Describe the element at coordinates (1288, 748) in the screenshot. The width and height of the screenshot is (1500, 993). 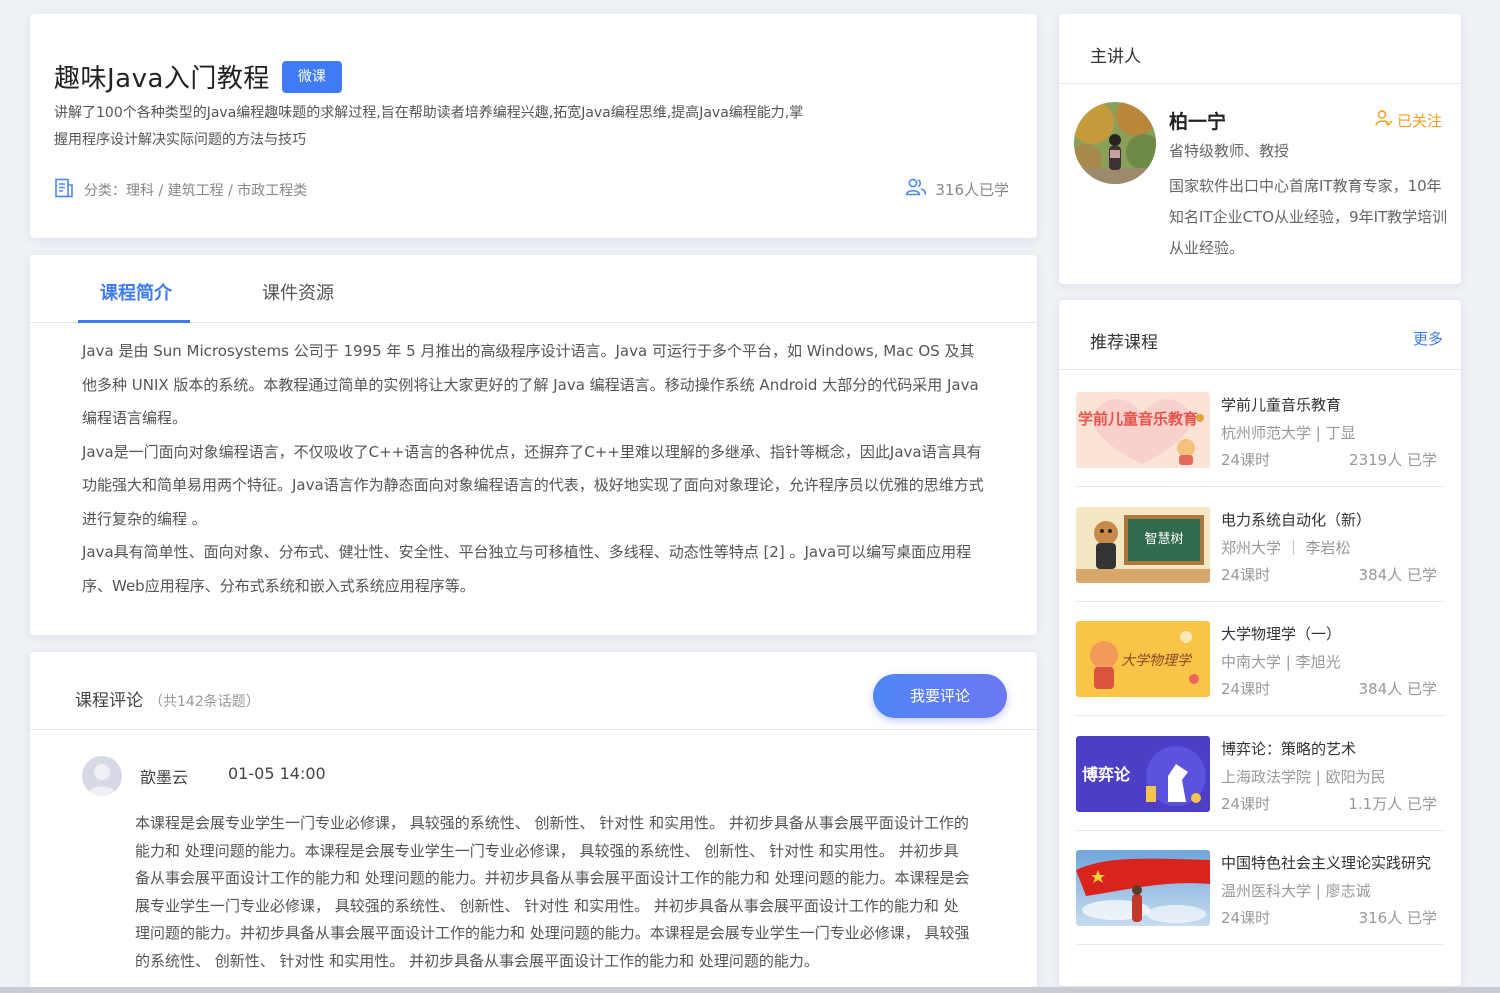
I see `recommended-course-title: 博弈论：策略的艺术` at that location.